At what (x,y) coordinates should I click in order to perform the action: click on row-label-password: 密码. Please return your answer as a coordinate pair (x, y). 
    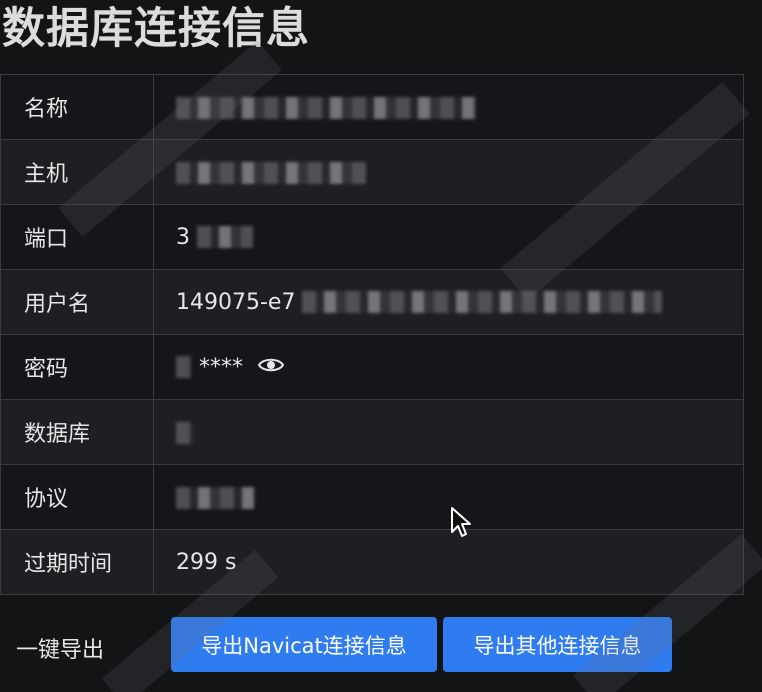
    Looking at the image, I should click on (77, 367).